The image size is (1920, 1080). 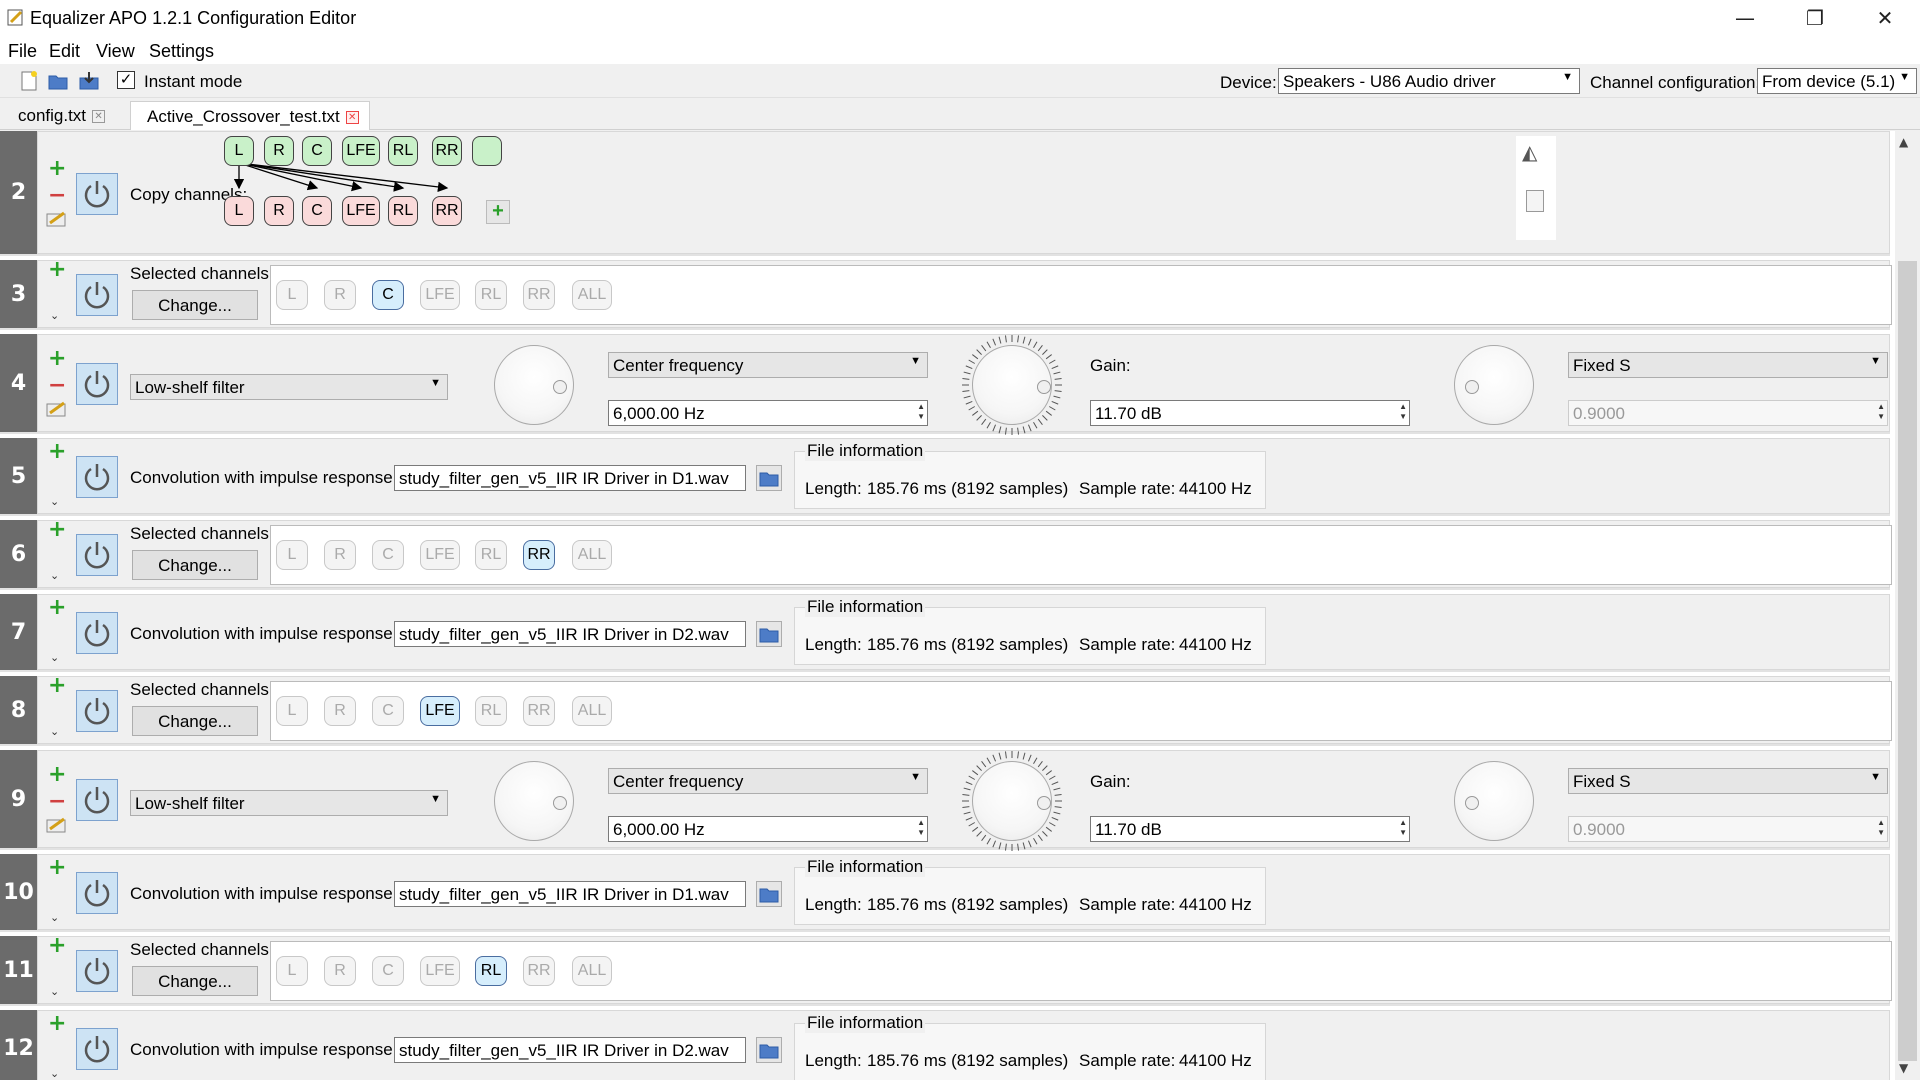 I want to click on add-target-icon: +, so click(x=498, y=212).